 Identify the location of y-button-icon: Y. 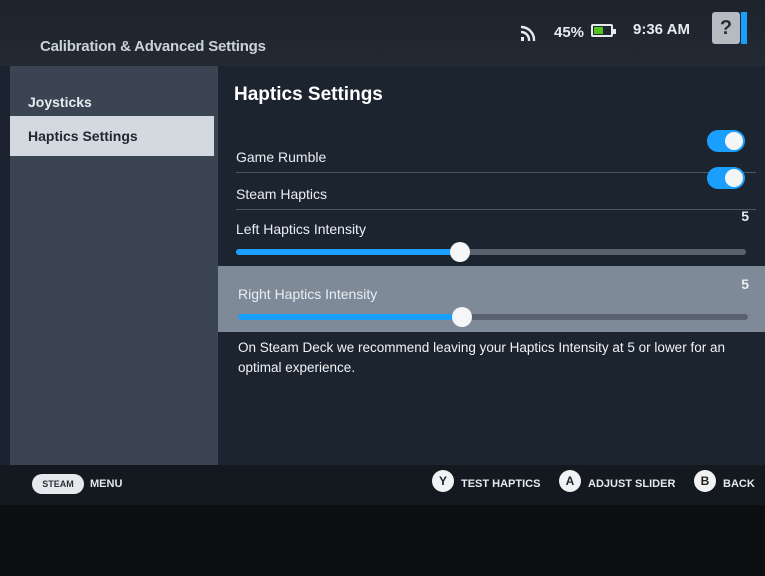
(443, 481).